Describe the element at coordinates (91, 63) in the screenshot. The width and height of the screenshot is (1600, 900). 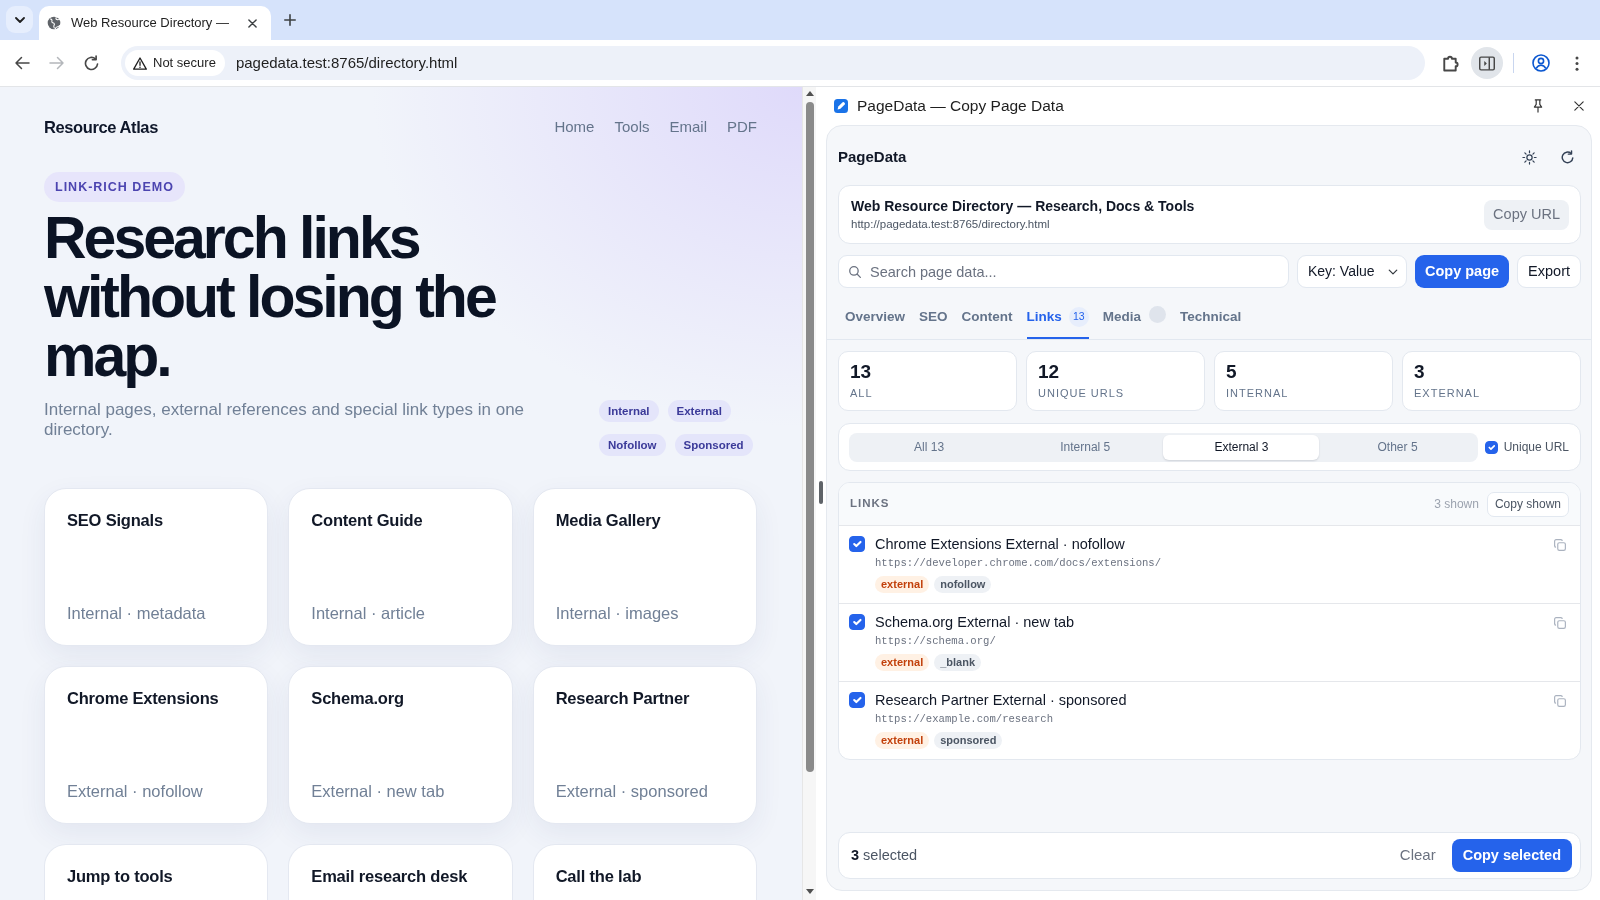
I see `reload-icon` at that location.